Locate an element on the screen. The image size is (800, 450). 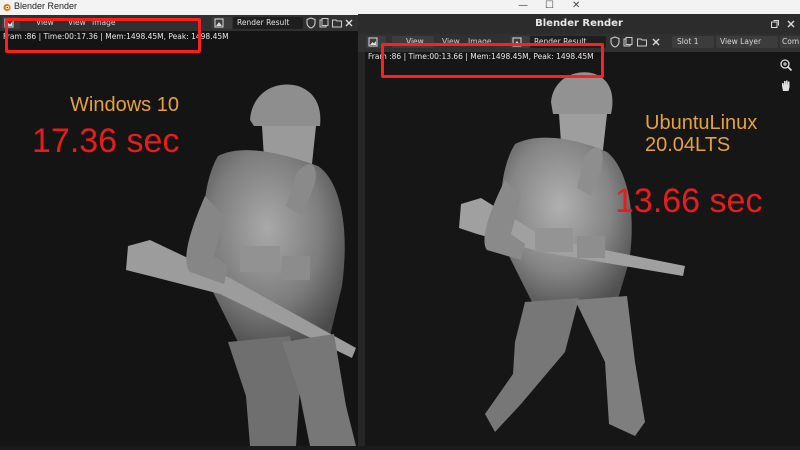
left-highlight-box is located at coordinates (103, 35).